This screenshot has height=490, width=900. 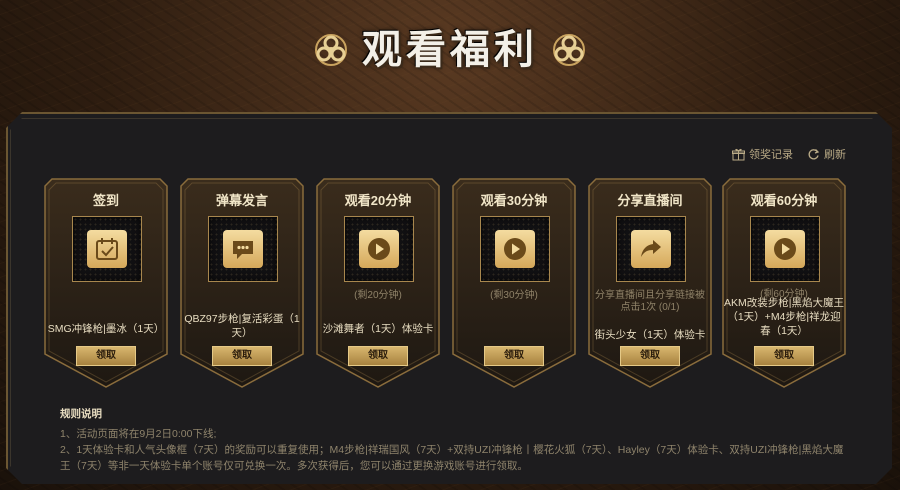 I want to click on rules-line: 1、活动页面将在9月2日0:00下线;, so click(x=138, y=434).